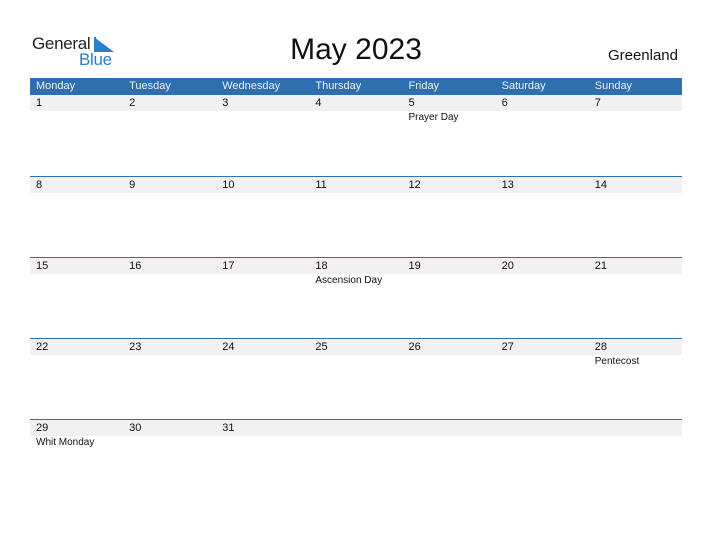  What do you see at coordinates (262, 273) in the screenshot?
I see `day-cell: 17` at bounding box center [262, 273].